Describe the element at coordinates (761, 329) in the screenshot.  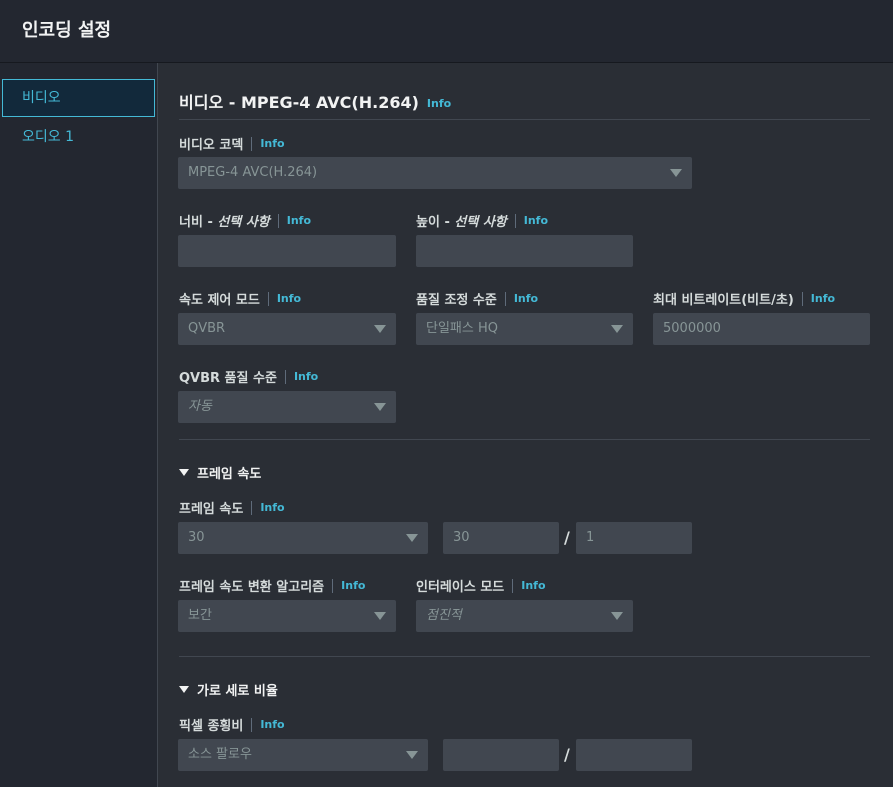
I see `max-bitrate-input: 5000000` at that location.